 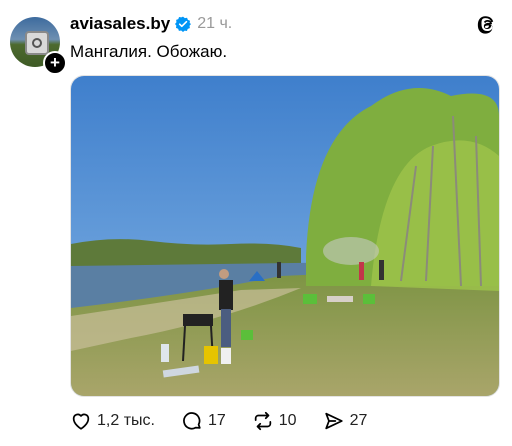 I want to click on like-count: 1,2 тыс., so click(x=126, y=420).